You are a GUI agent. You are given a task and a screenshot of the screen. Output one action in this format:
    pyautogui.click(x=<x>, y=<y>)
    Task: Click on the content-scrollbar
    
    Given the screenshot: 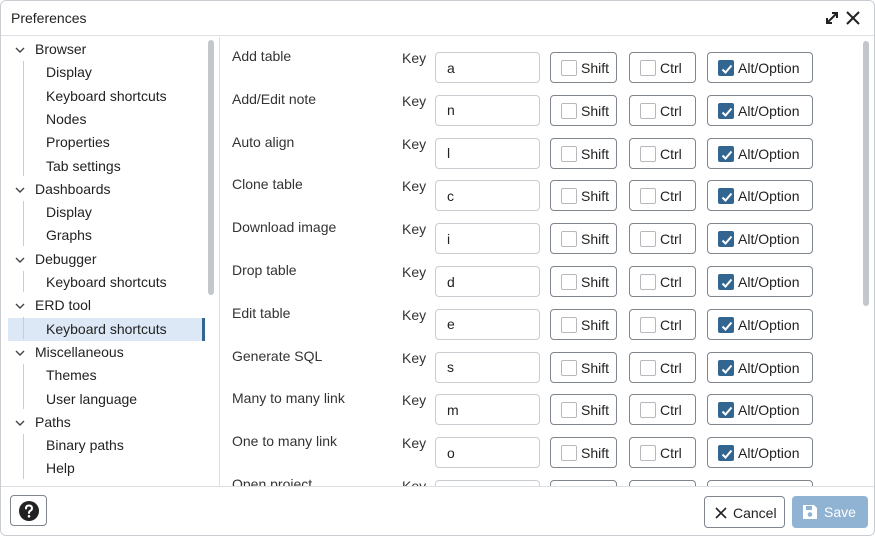 What is the action you would take?
    pyautogui.click(x=866, y=173)
    